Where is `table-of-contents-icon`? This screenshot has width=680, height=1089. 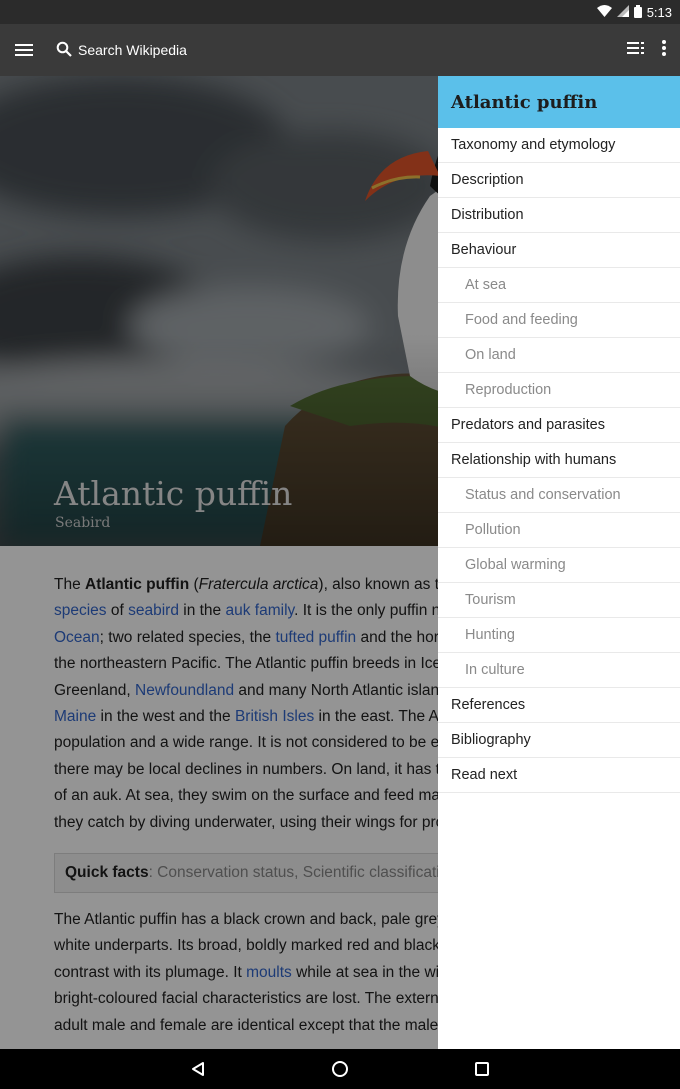
table-of-contents-icon is located at coordinates (635, 50).